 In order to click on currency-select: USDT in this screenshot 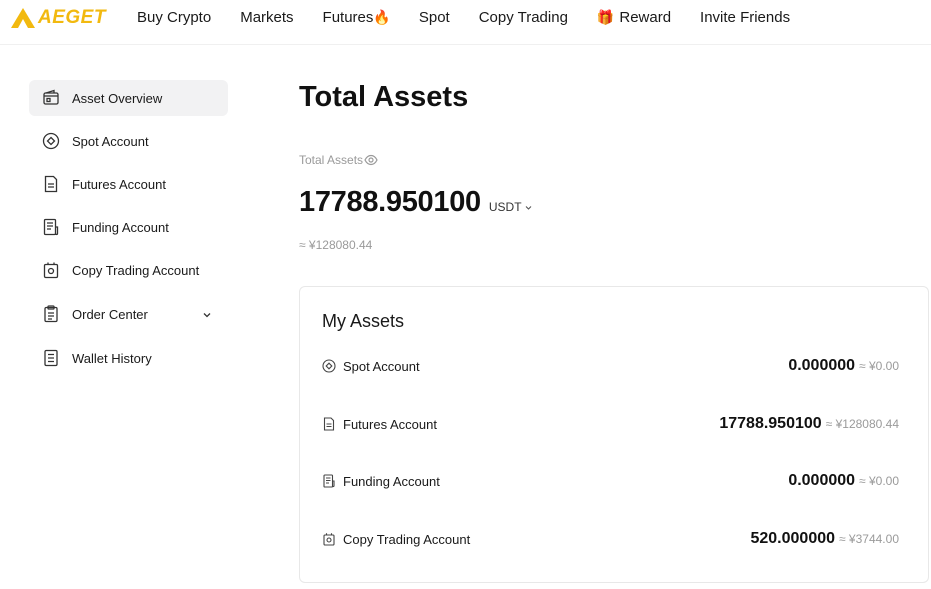, I will do `click(511, 207)`.